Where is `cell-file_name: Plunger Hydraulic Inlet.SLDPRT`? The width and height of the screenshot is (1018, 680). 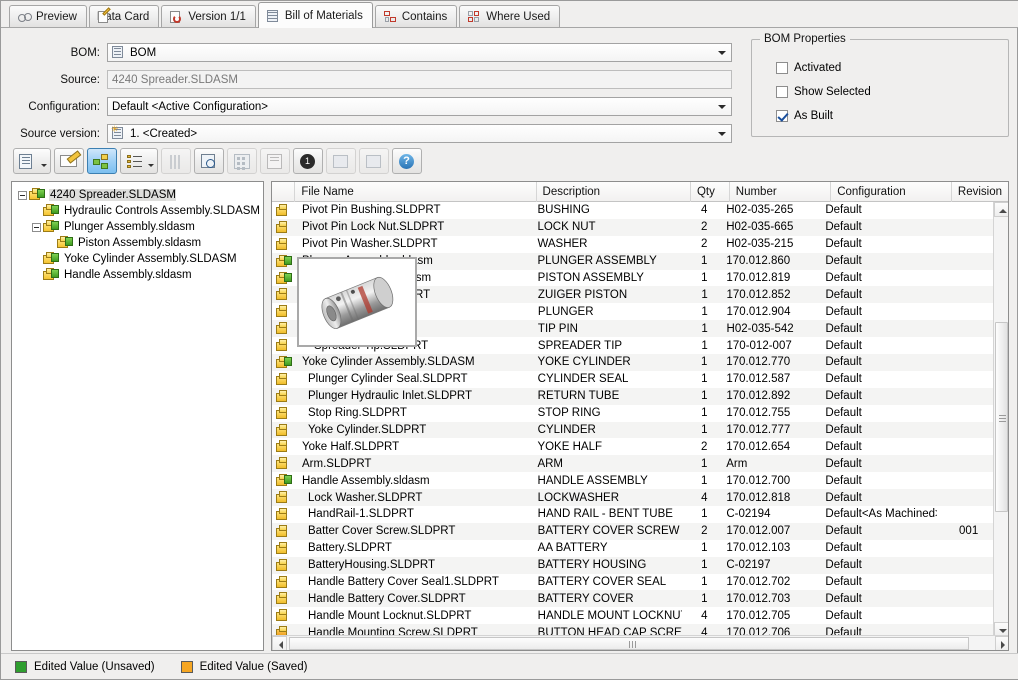 cell-file_name: Plunger Hydraulic Inlet.SLDPRT is located at coordinates (390, 396).